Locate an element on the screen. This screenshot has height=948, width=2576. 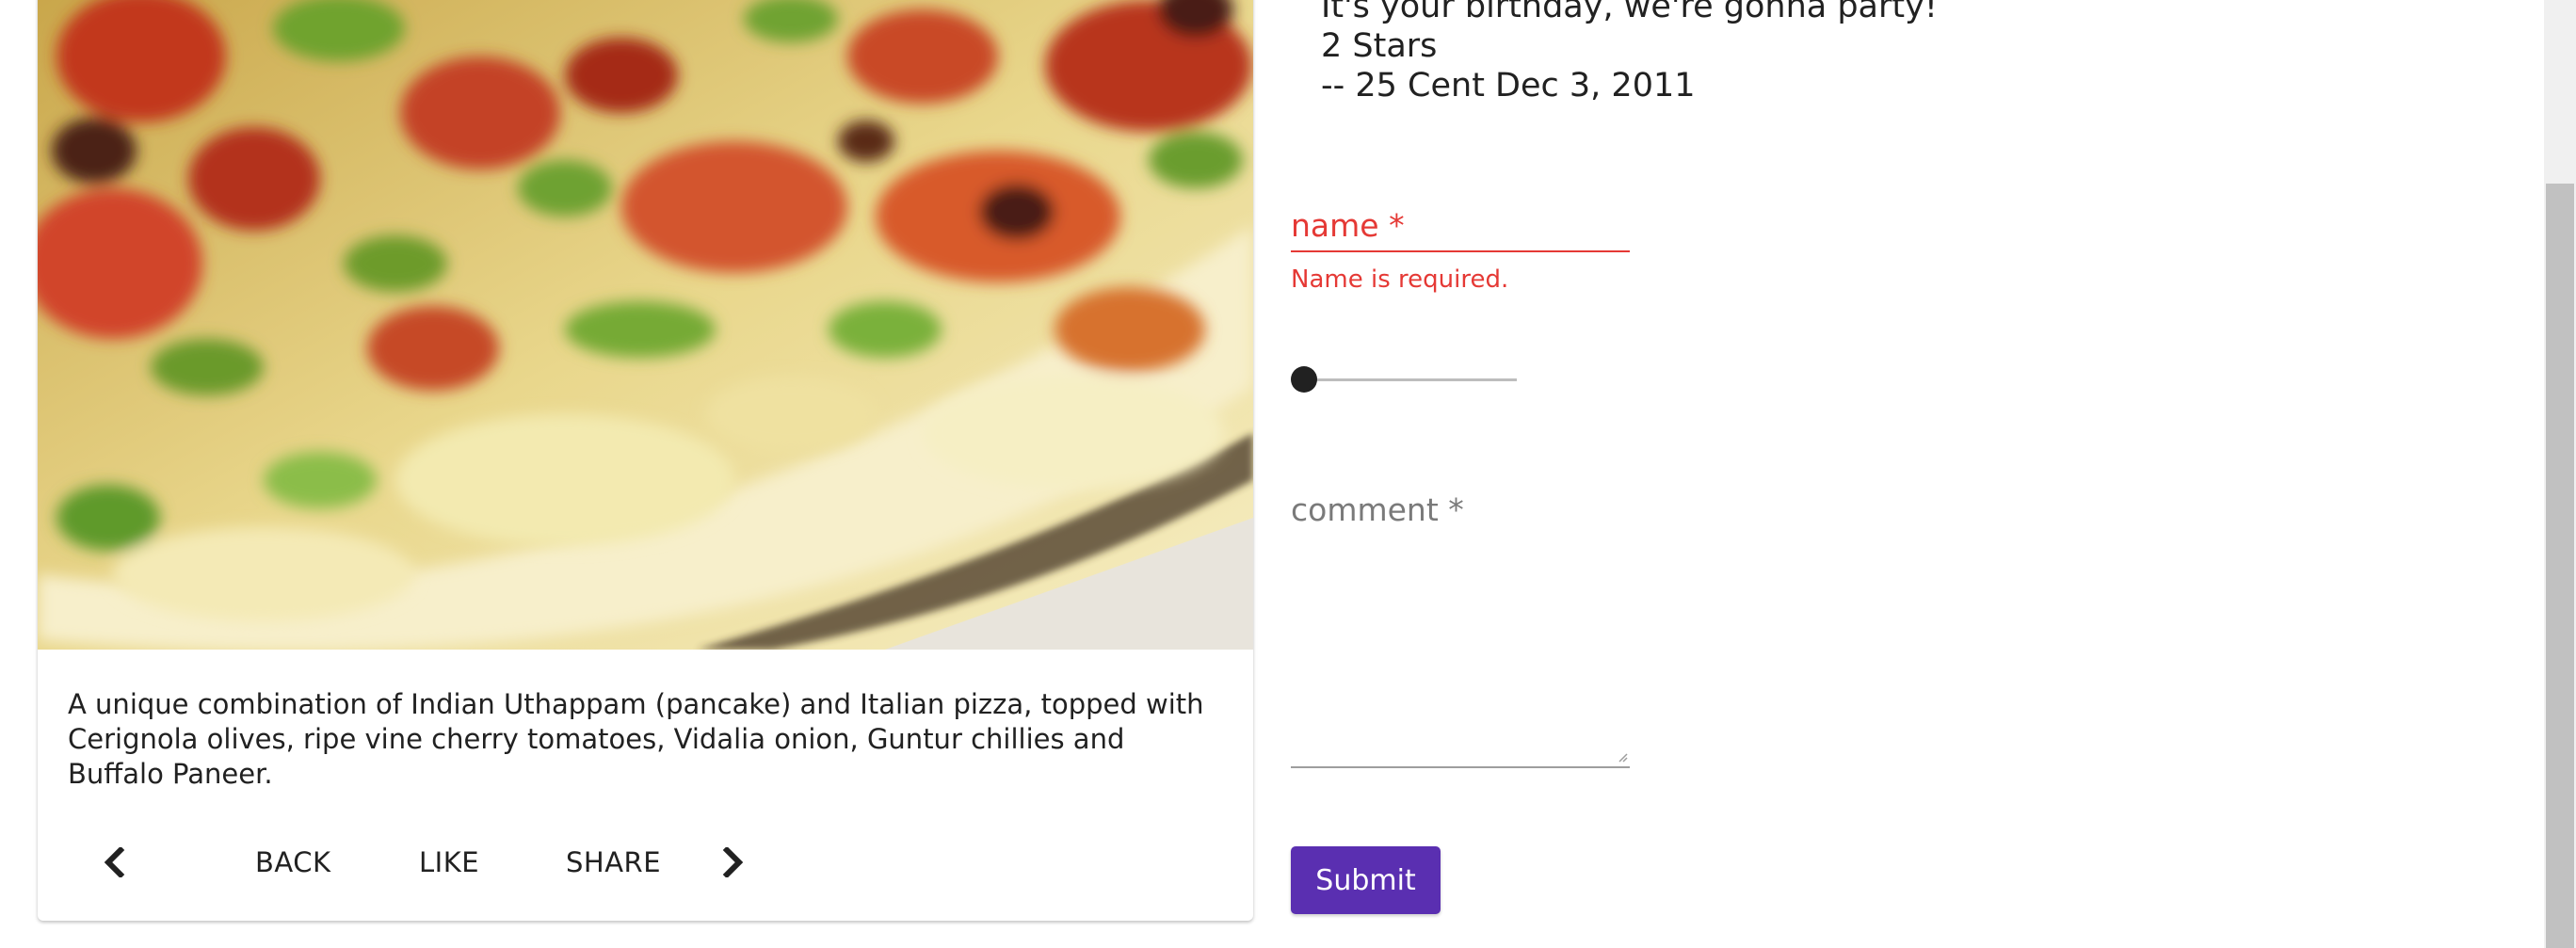
name-input is located at coordinates (1460, 251).